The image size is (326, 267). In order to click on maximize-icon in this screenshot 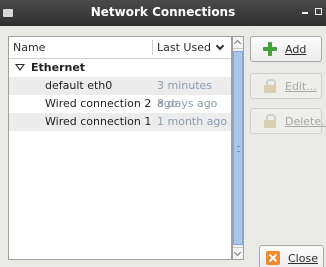, I will do `click(318, 11)`.